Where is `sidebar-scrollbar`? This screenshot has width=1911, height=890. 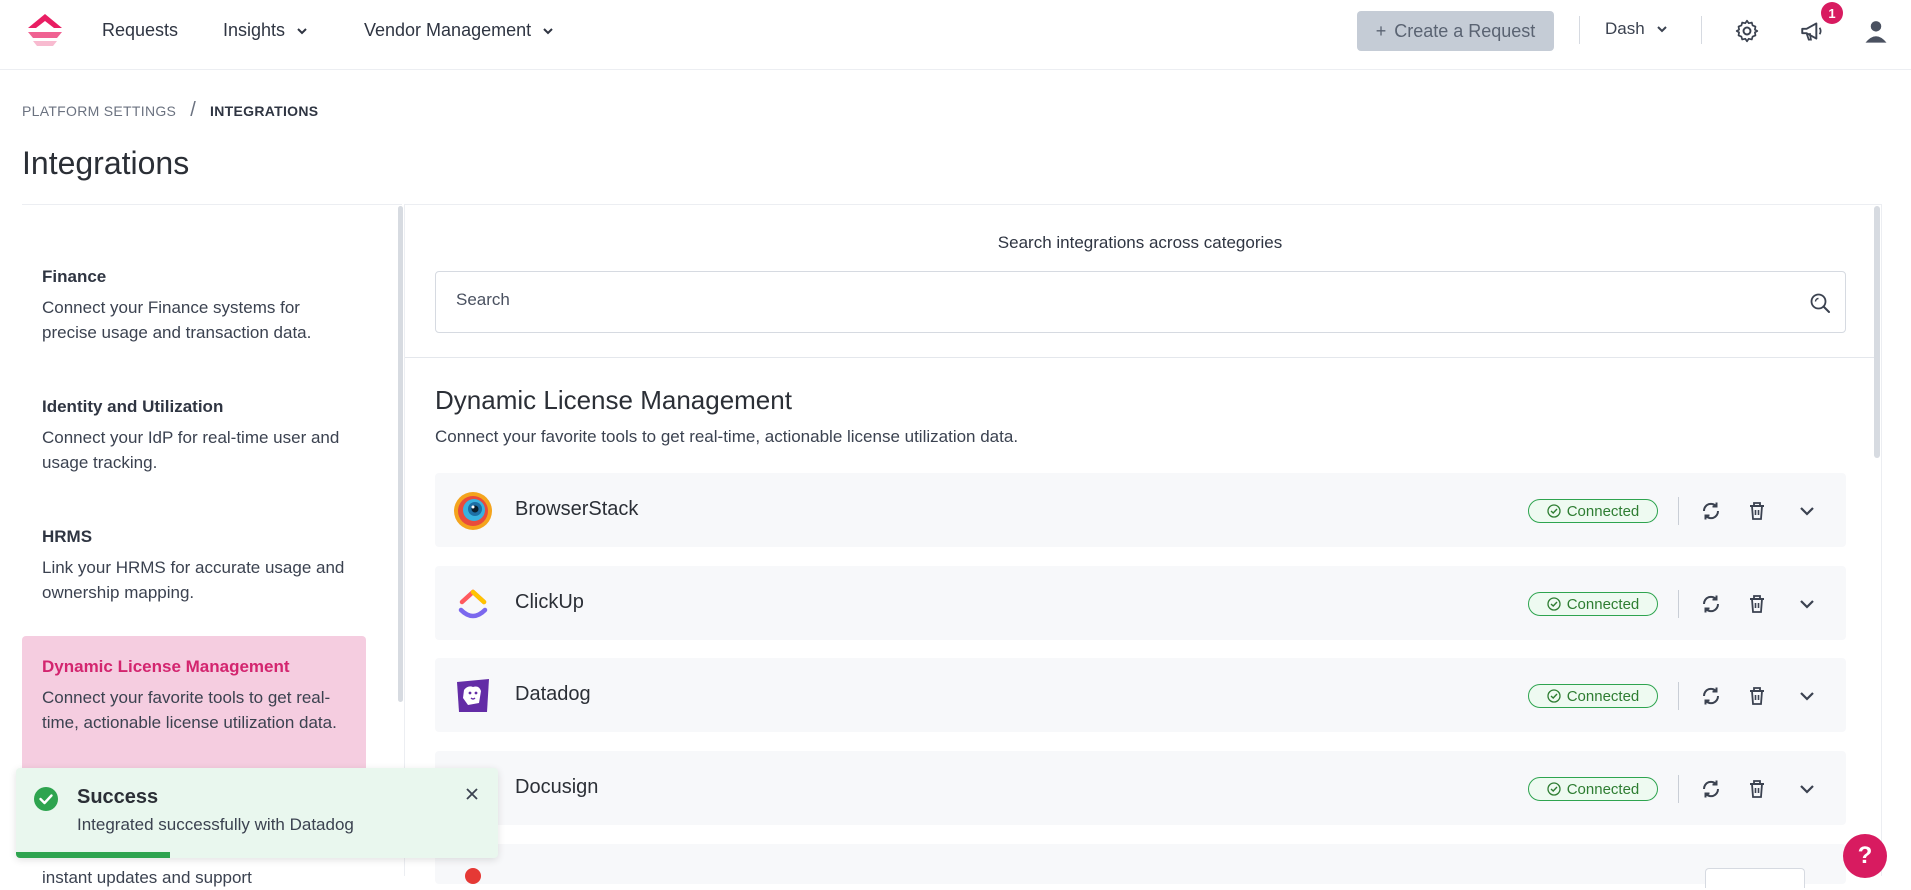
sidebar-scrollbar is located at coordinates (400, 454).